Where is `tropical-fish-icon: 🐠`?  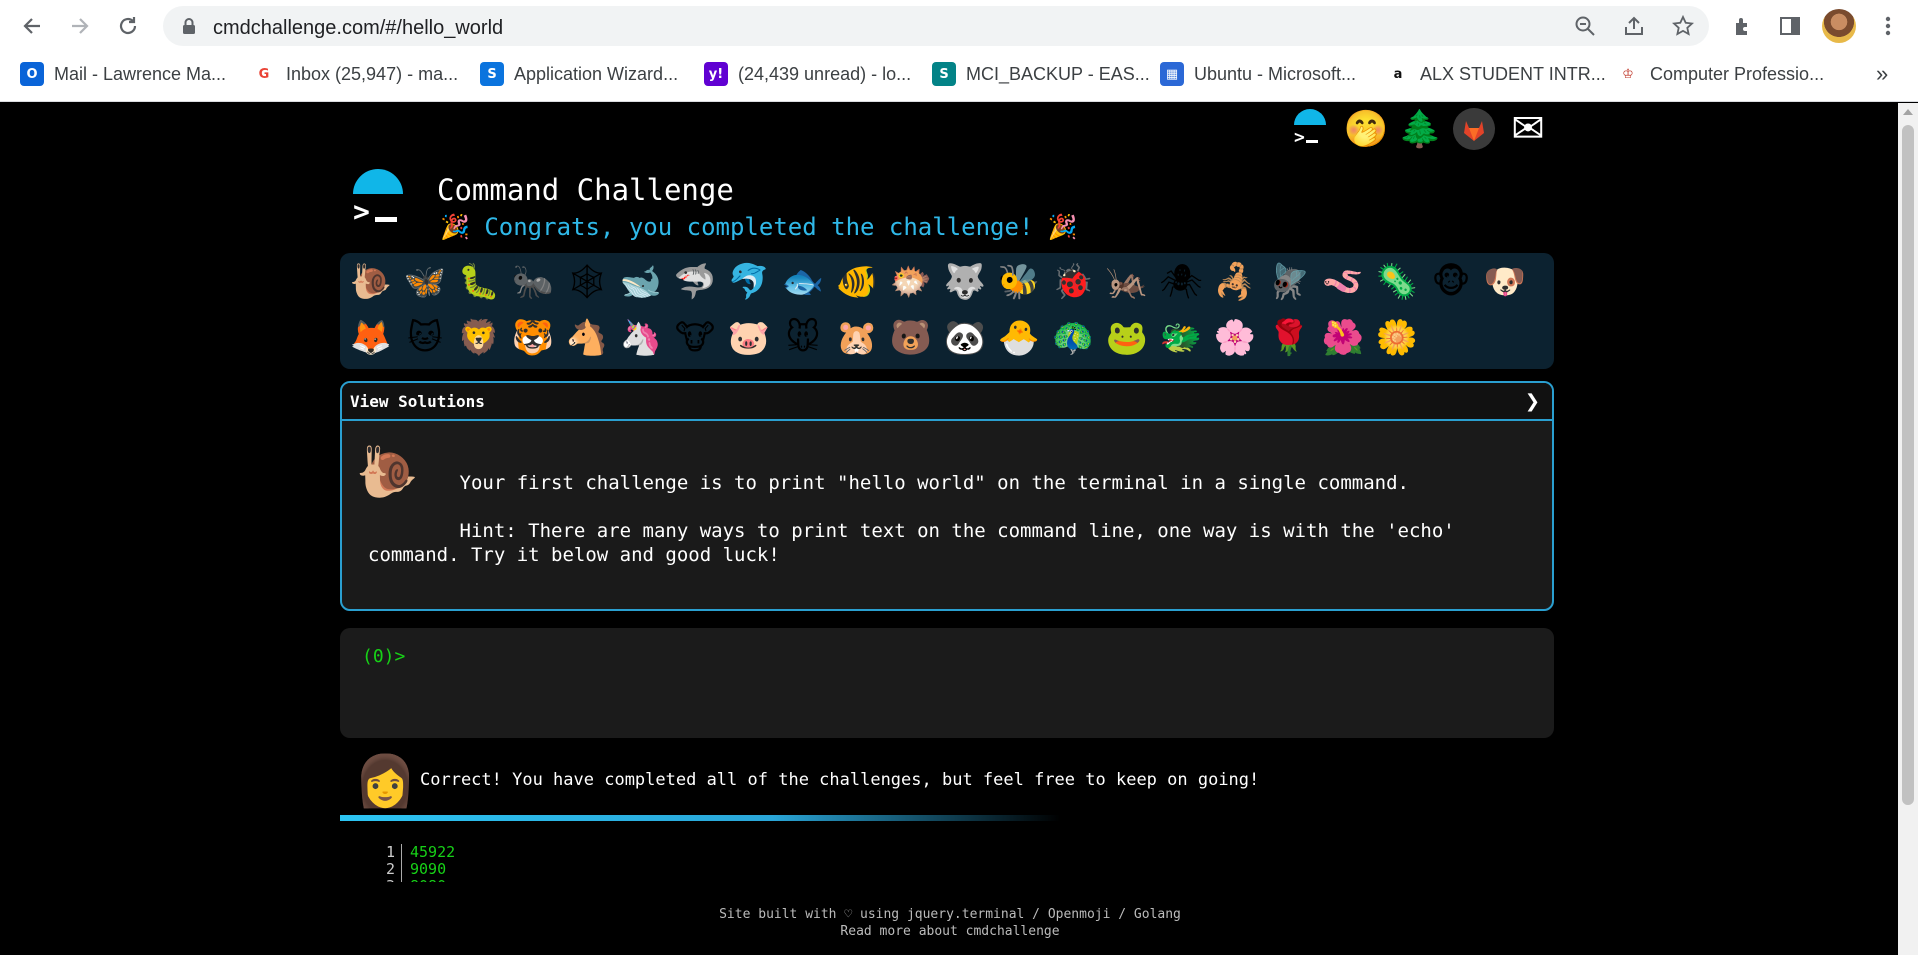
tropical-fish-icon: 🐠 is located at coordinates (857, 282).